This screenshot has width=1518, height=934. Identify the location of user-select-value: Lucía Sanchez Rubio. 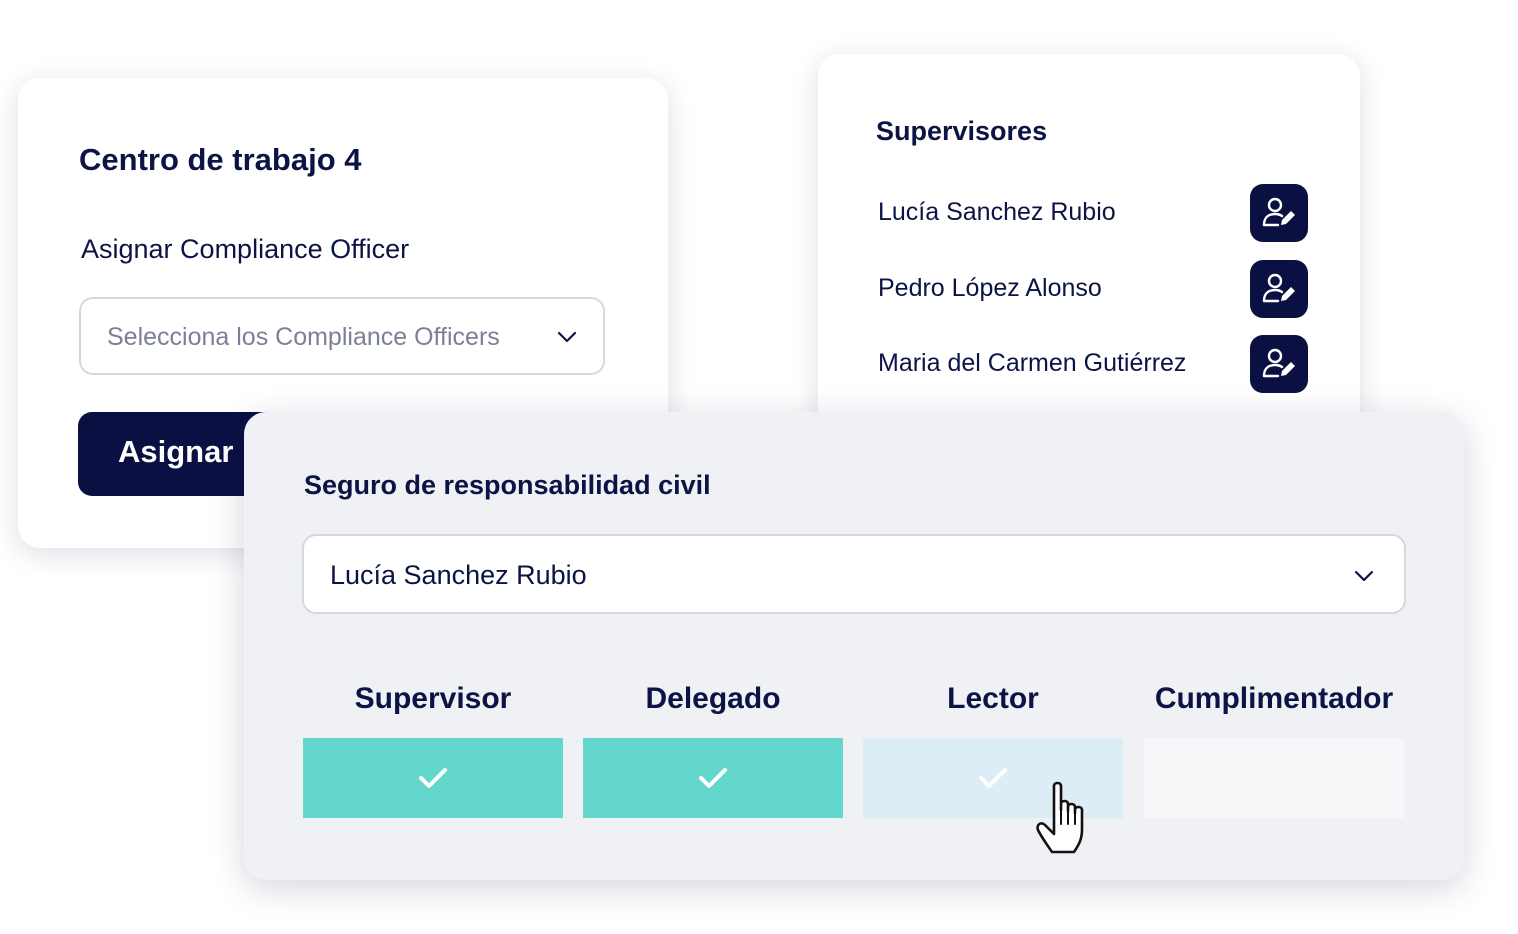
(458, 575).